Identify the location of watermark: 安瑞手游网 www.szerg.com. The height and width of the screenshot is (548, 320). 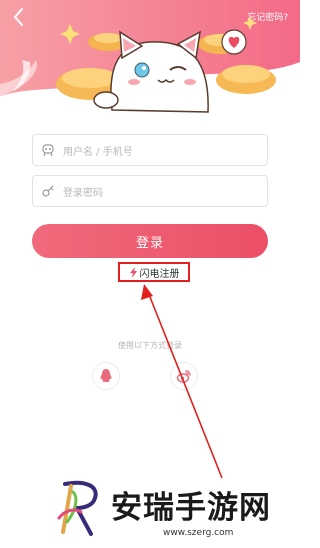
(175, 508).